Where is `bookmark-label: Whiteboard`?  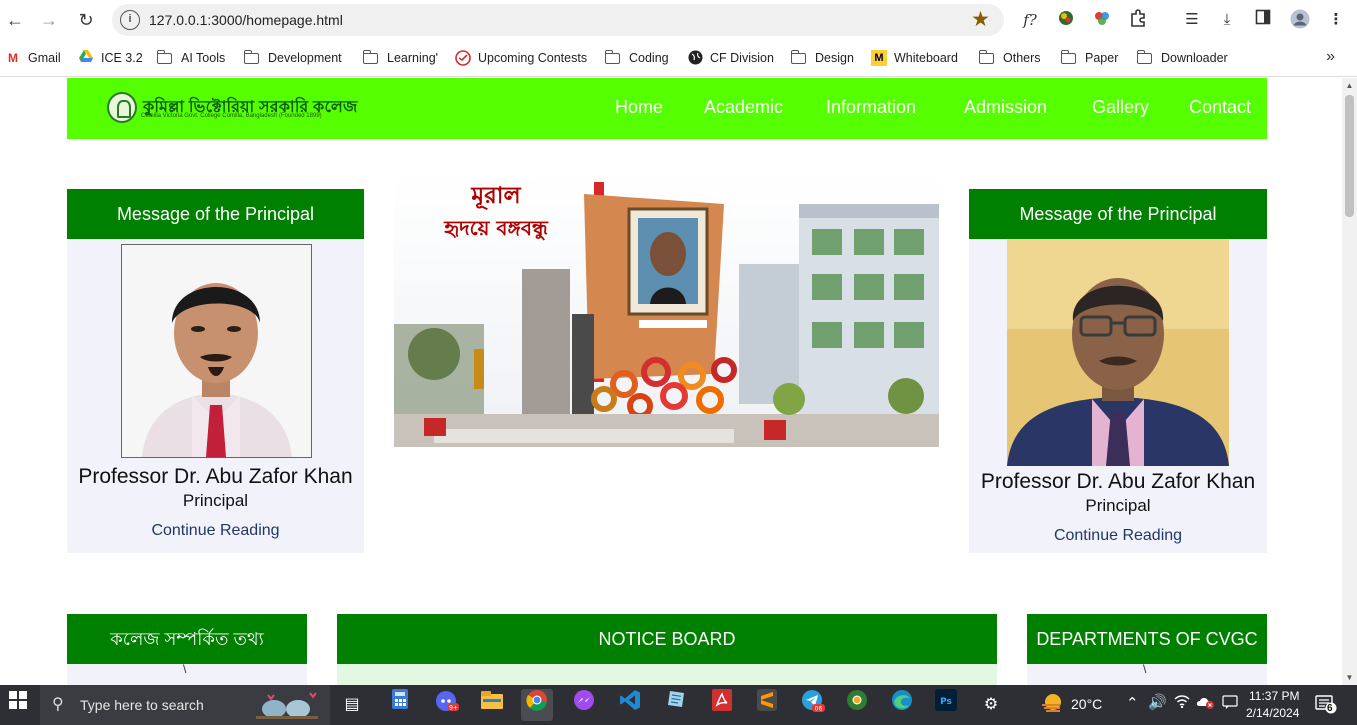
bookmark-label: Whiteboard is located at coordinates (926, 58).